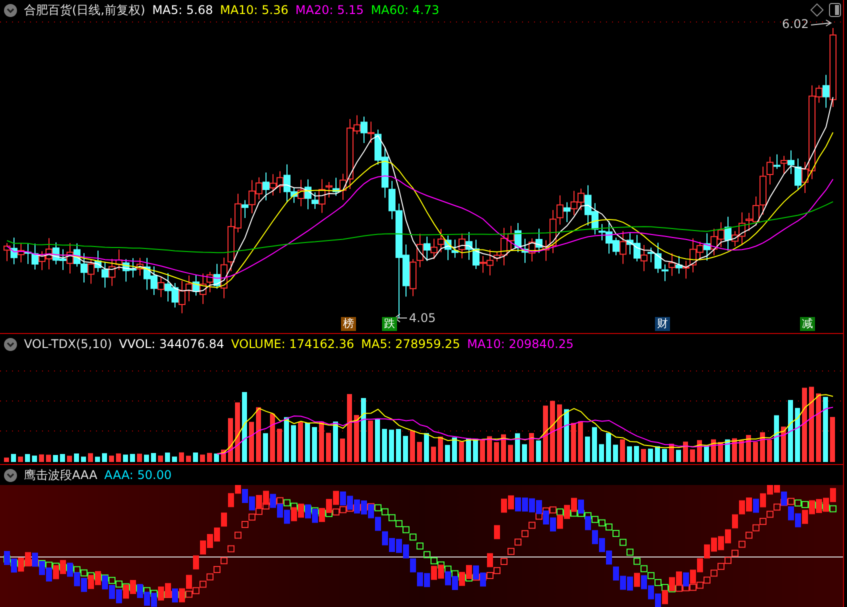  I want to click on event-tag: 跌, so click(389, 324).